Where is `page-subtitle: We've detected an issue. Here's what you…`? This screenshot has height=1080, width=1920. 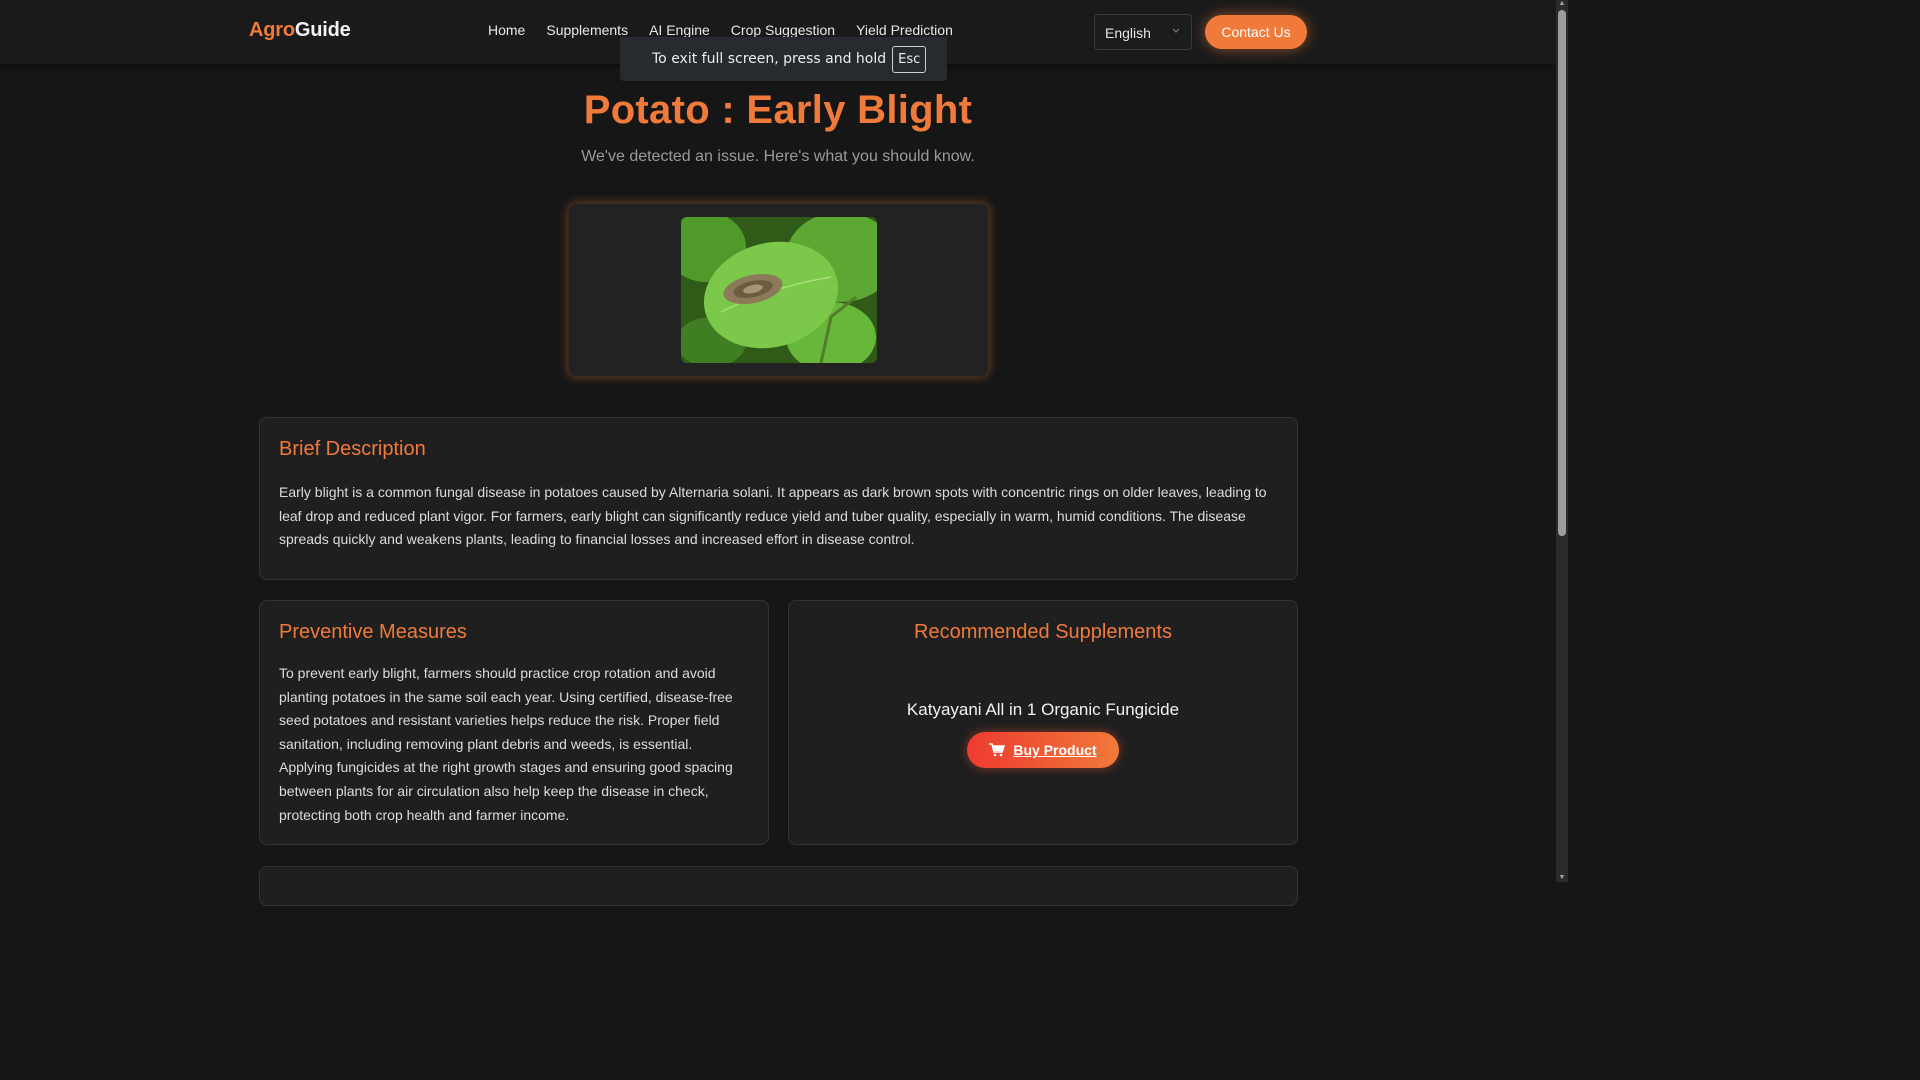
page-subtitle: We've detected an issue. Here's what you… is located at coordinates (778, 156).